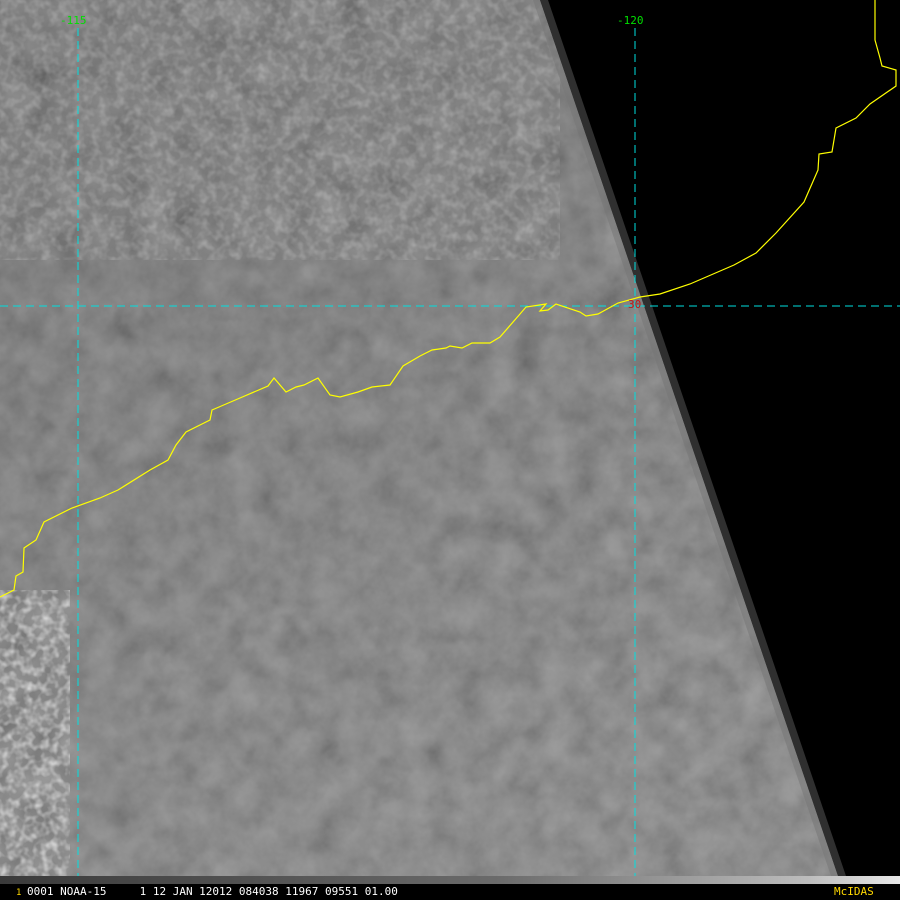 The width and height of the screenshot is (900, 900). I want to click on grayscale-bar, so click(450, 880).